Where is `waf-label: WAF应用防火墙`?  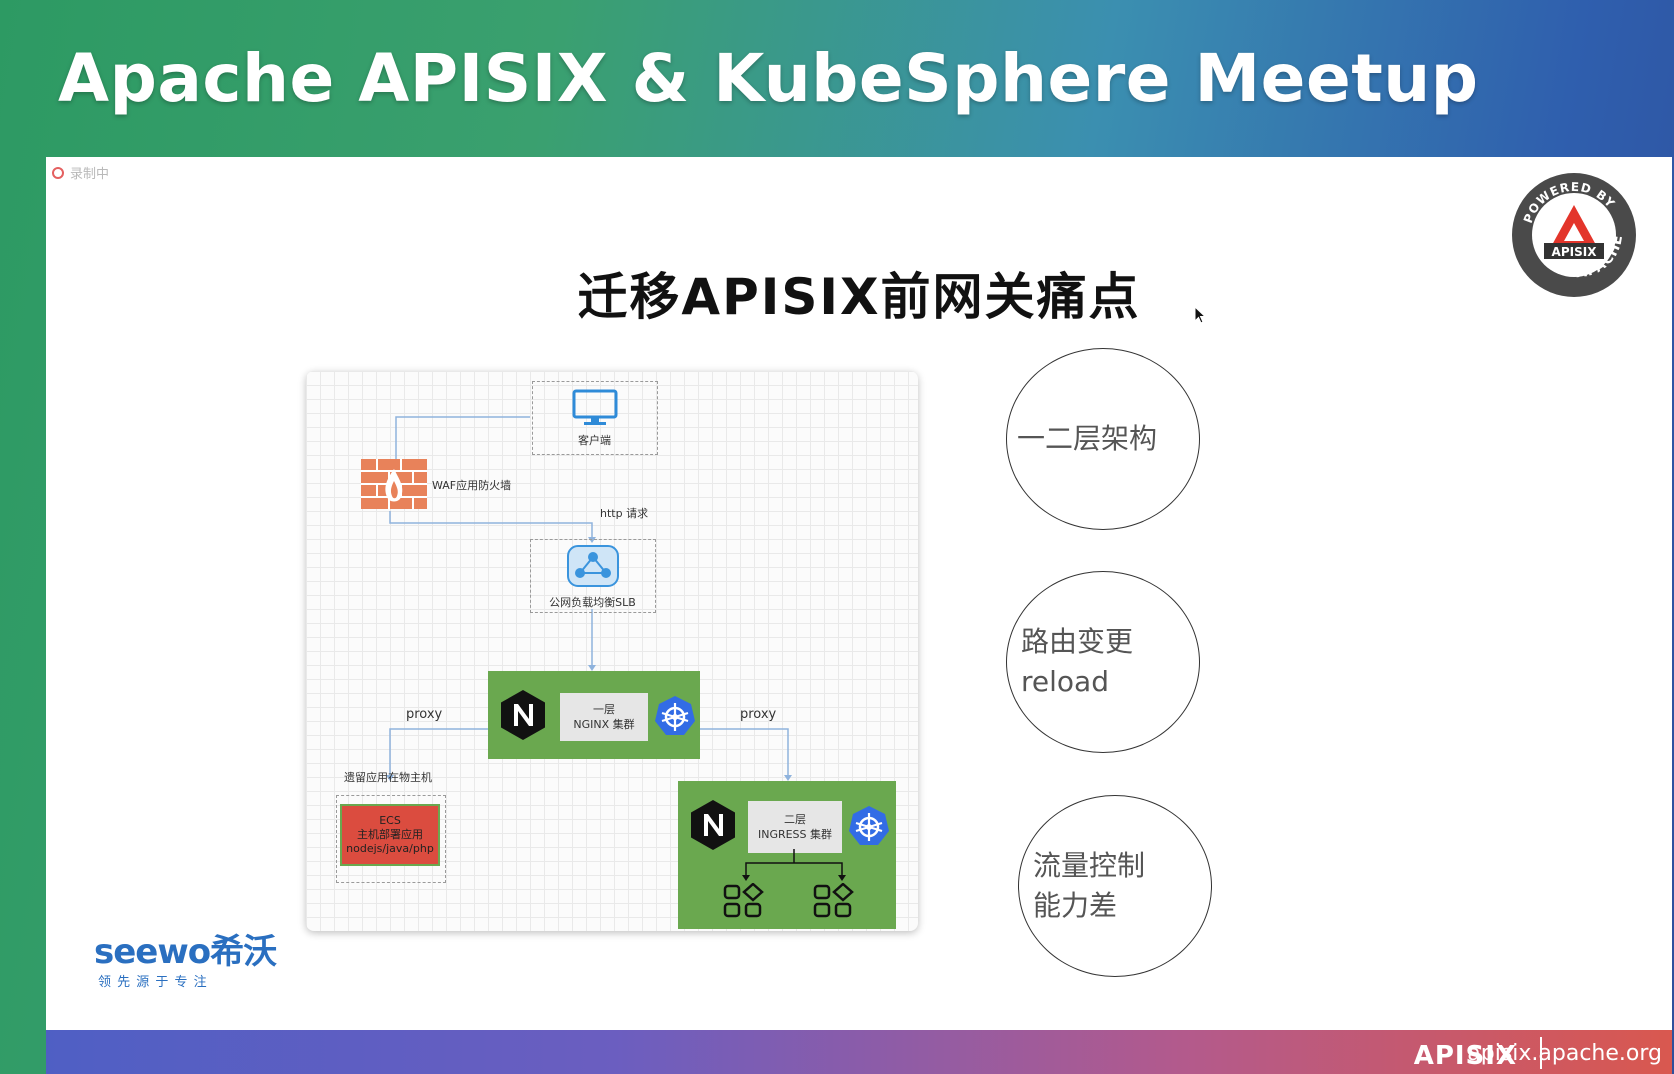 waf-label: WAF应用防火墙 is located at coordinates (472, 485).